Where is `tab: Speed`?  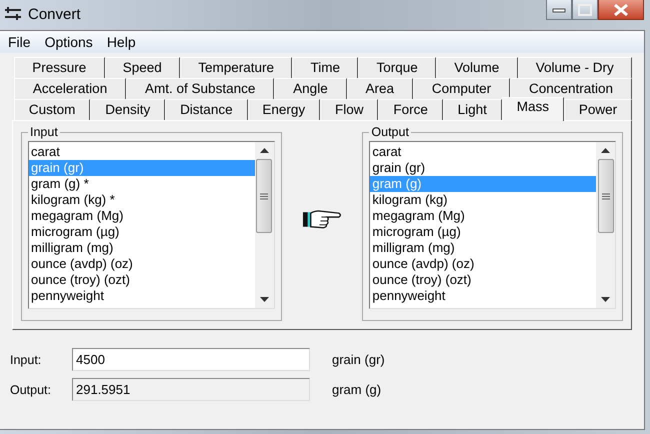
tab: Speed is located at coordinates (142, 67).